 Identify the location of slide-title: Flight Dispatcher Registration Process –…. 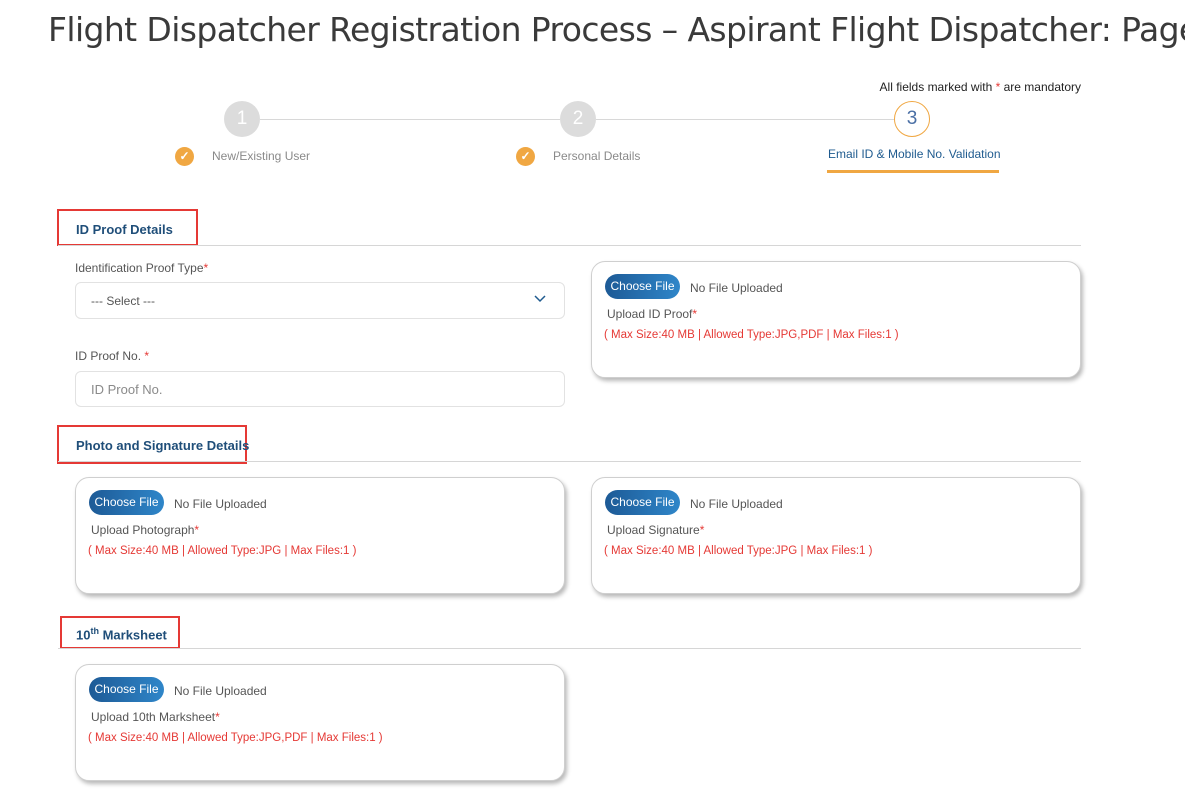
(616, 29).